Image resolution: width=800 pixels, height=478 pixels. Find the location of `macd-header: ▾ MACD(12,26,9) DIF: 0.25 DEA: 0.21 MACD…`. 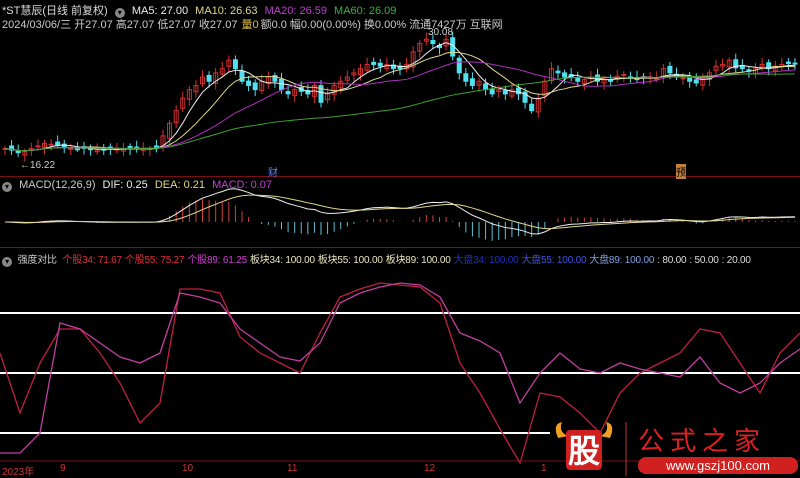

macd-header: ▾ MACD(12,26,9) DIF: 0.25 DEA: 0.21 MACD… is located at coordinates (139, 185).